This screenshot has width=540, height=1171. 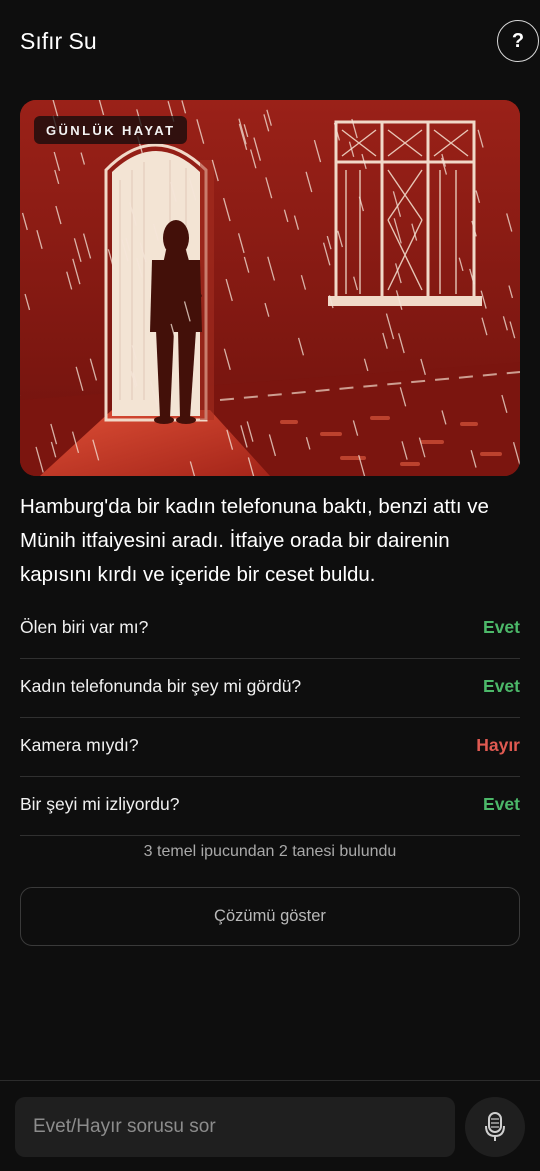 I want to click on bottom-input-bar, so click(x=270, y=1125).